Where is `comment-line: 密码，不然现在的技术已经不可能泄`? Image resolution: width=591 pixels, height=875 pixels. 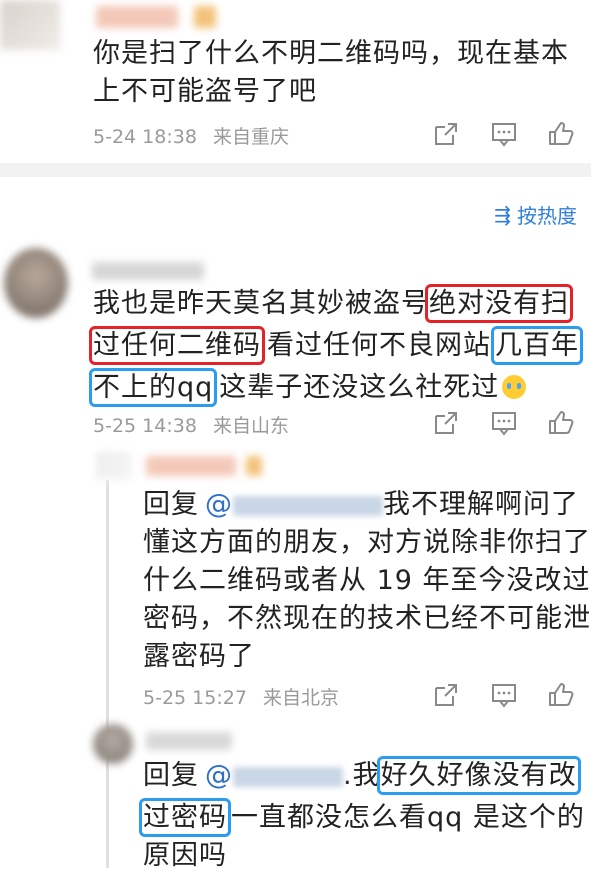 comment-line: 密码，不然现在的技术已经不可能泄 is located at coordinates (367, 618).